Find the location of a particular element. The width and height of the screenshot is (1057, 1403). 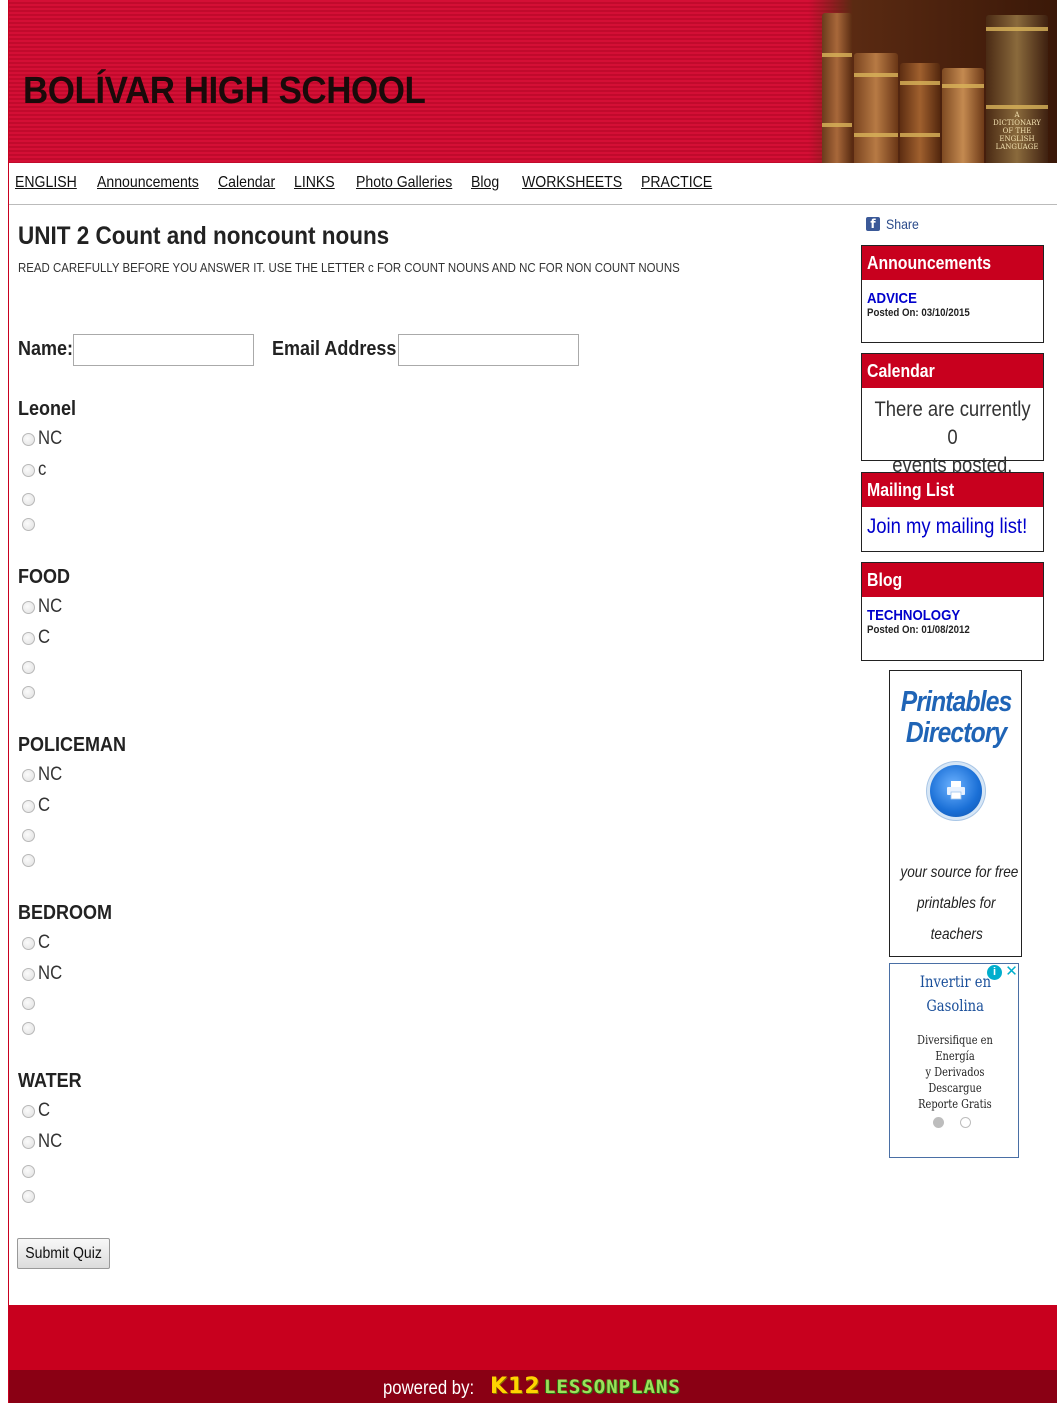

submit-quiz-button: Submit Quiz is located at coordinates (63, 1253).